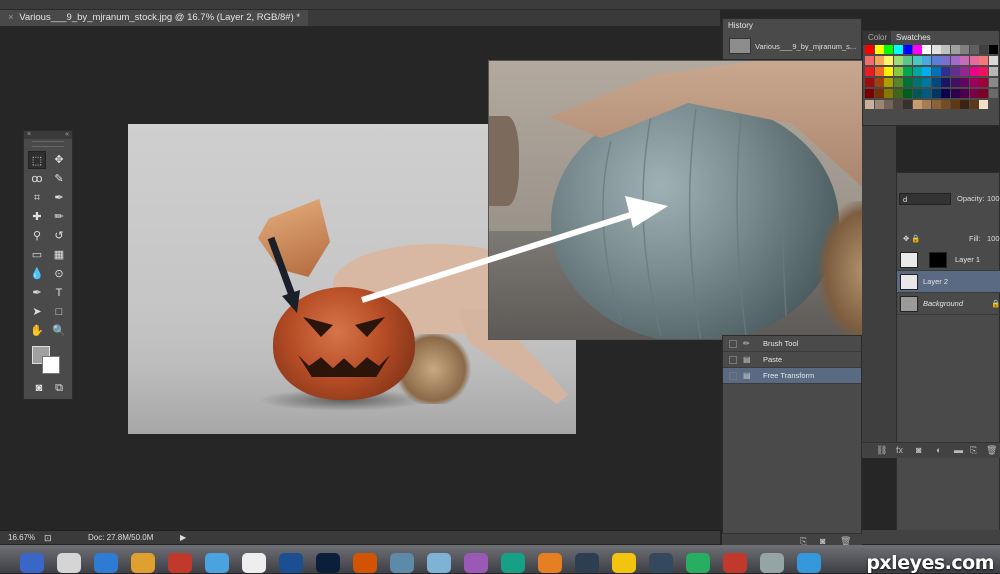 The width and height of the screenshot is (1000, 574). What do you see at coordinates (59, 236) in the screenshot?
I see `history-brush-icon: ↺` at bounding box center [59, 236].